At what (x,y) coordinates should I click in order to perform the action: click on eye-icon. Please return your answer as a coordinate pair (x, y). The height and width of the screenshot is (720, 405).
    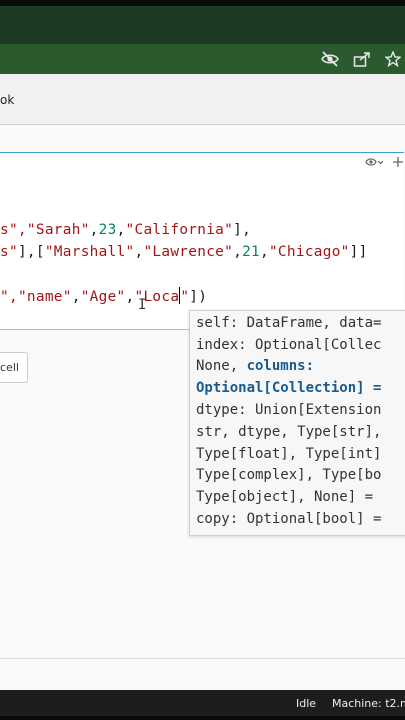
    Looking at the image, I should click on (374, 163).